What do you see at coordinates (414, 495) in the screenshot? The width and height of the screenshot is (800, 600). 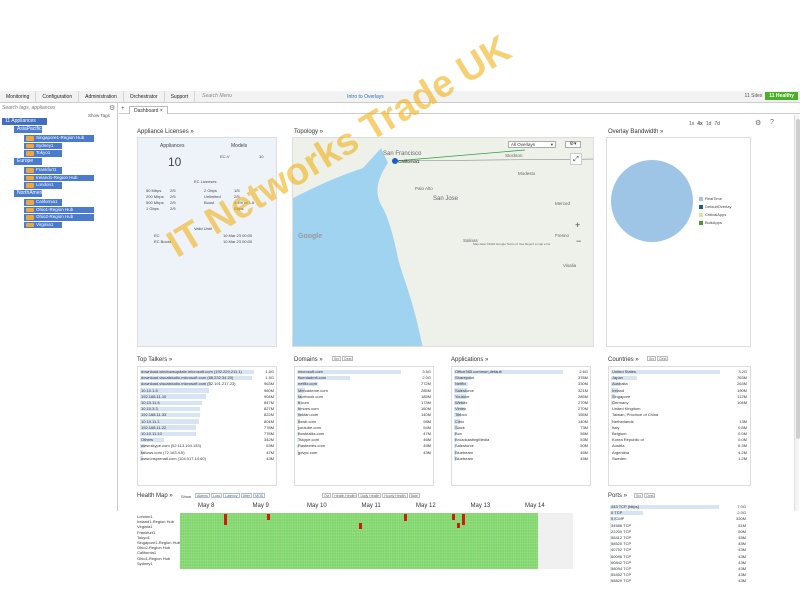 I see `health-view-filter: Bate` at bounding box center [414, 495].